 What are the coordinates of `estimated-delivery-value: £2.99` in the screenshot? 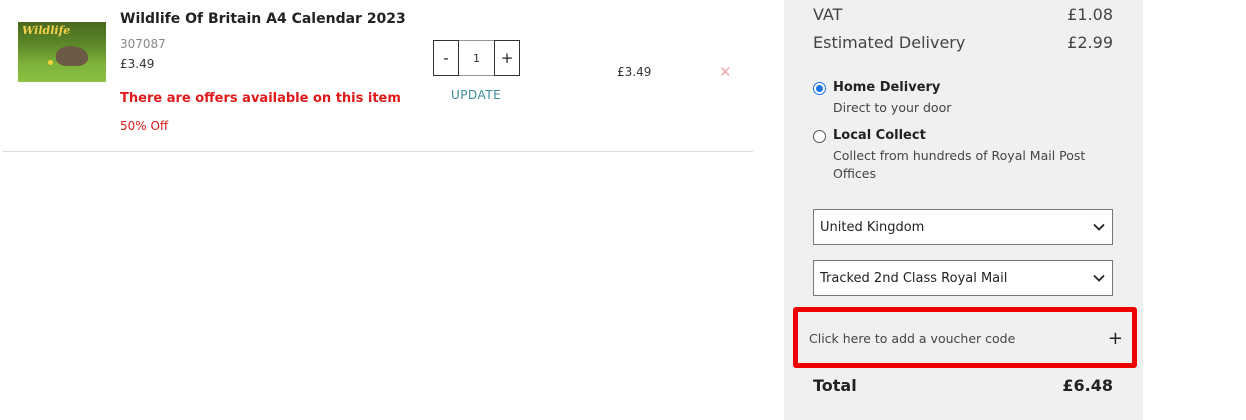 It's located at (1090, 42).